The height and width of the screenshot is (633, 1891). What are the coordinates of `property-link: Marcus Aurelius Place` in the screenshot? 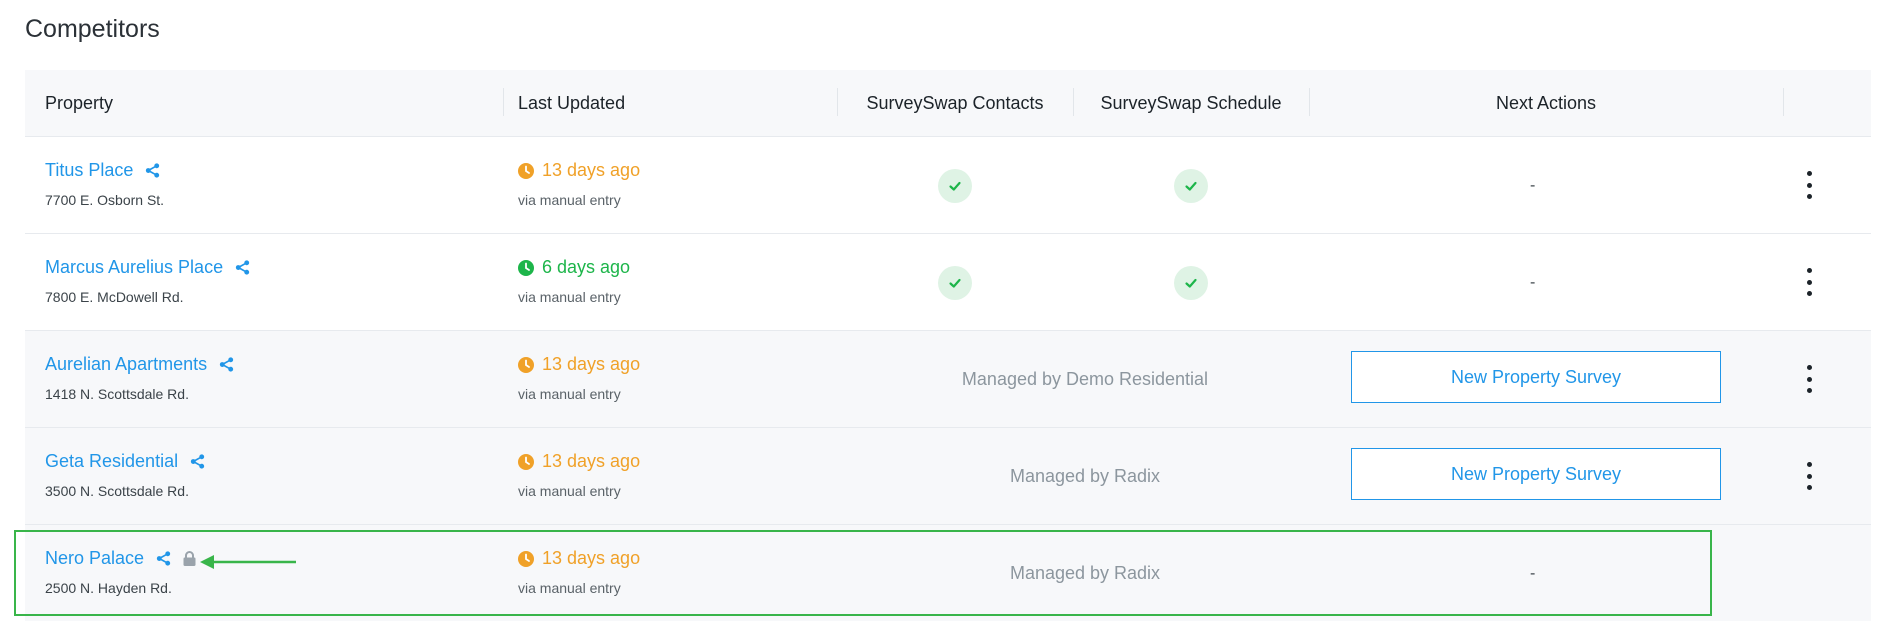 It's located at (147, 267).